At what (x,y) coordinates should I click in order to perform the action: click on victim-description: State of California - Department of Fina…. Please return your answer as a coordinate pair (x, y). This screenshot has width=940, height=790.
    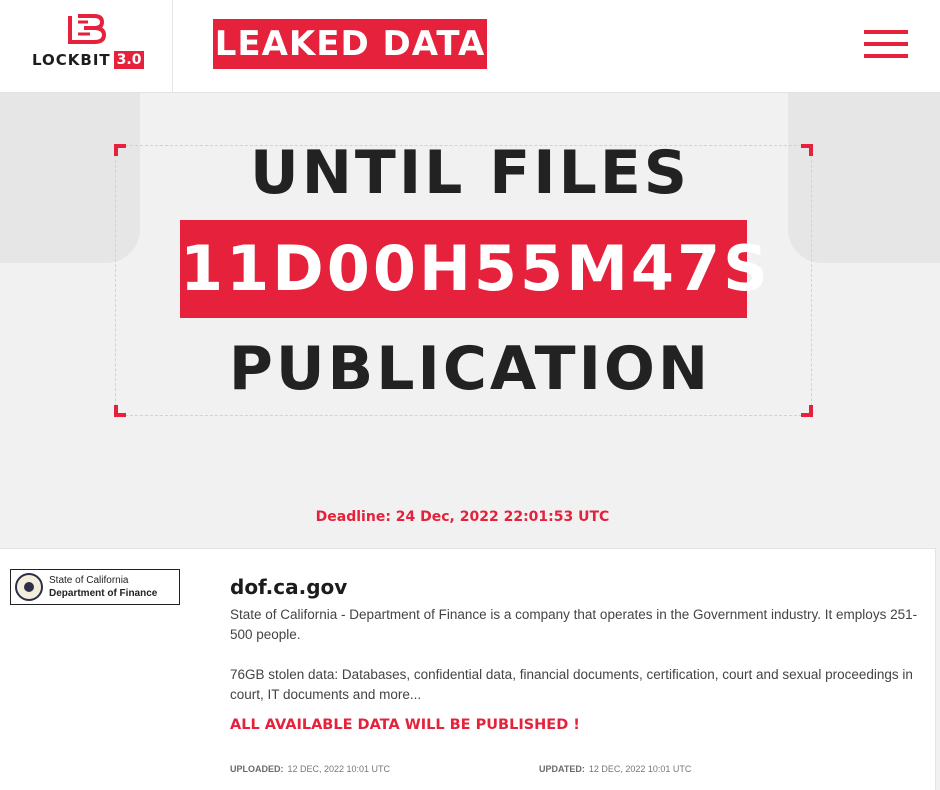
    Looking at the image, I should click on (574, 624).